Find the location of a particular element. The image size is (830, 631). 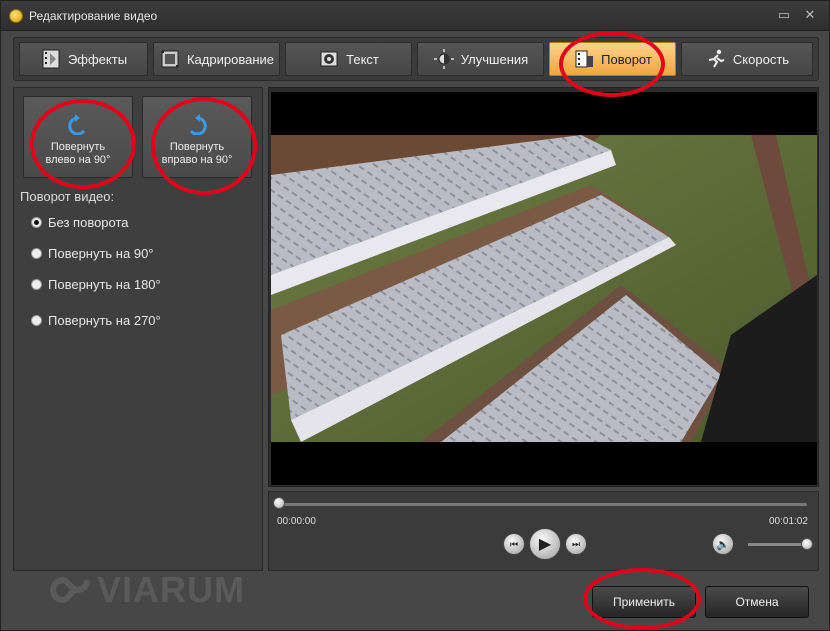

radio-rotate-90: Повернуть на 90° is located at coordinates (92, 253).